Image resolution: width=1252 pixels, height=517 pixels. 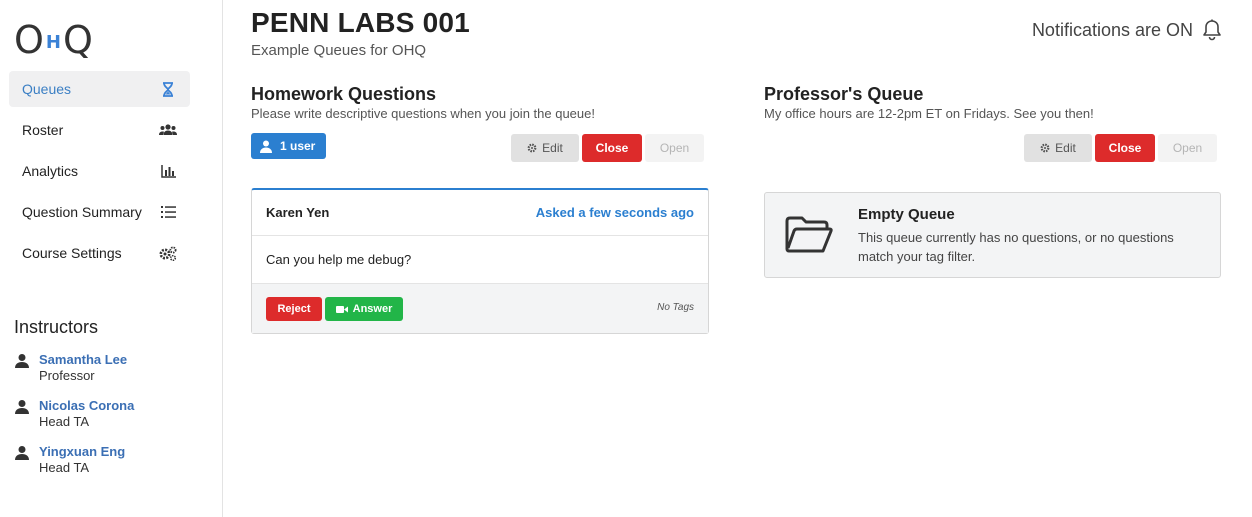 What do you see at coordinates (480, 213) in the screenshot?
I see `question-header: Karen Yen Asked a few seconds ago` at bounding box center [480, 213].